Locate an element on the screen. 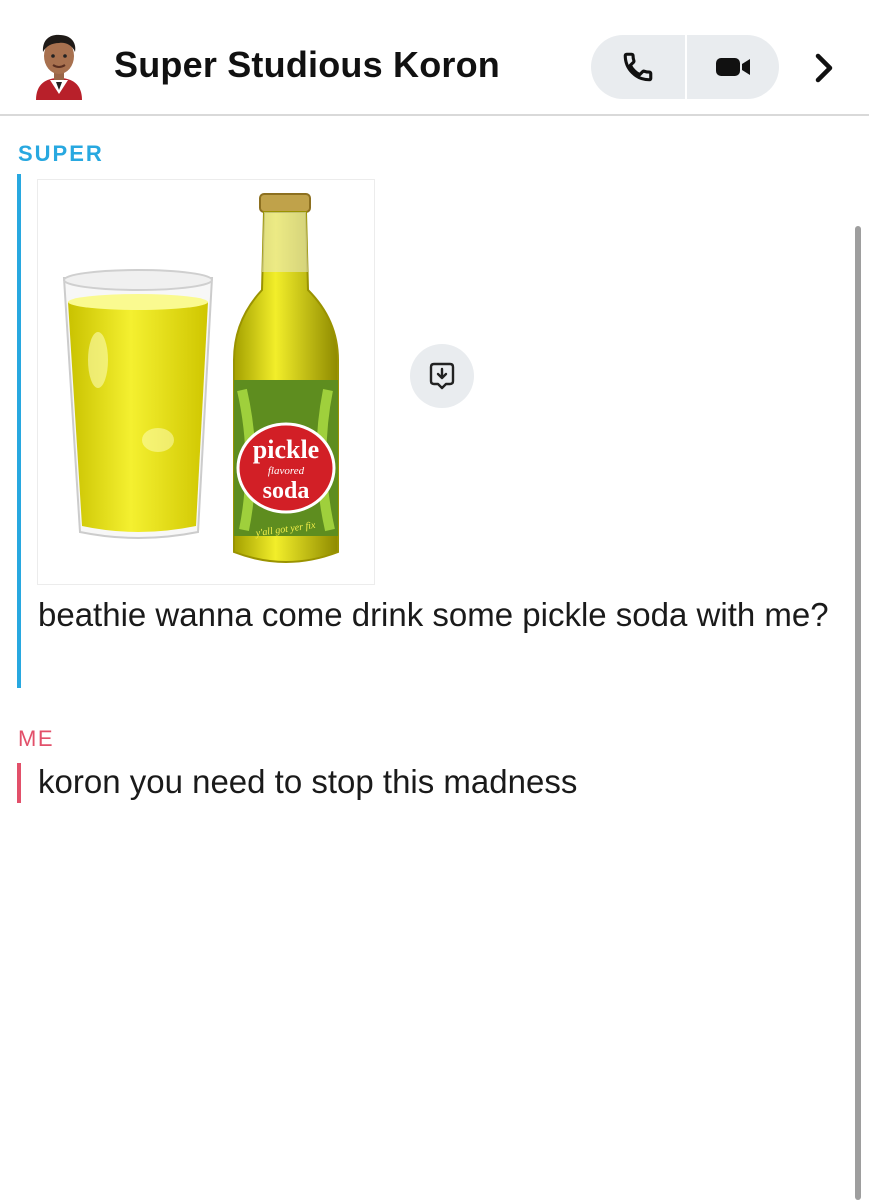 The width and height of the screenshot is (869, 1200). bottle-label-pickle: pickle is located at coordinates (286, 449).